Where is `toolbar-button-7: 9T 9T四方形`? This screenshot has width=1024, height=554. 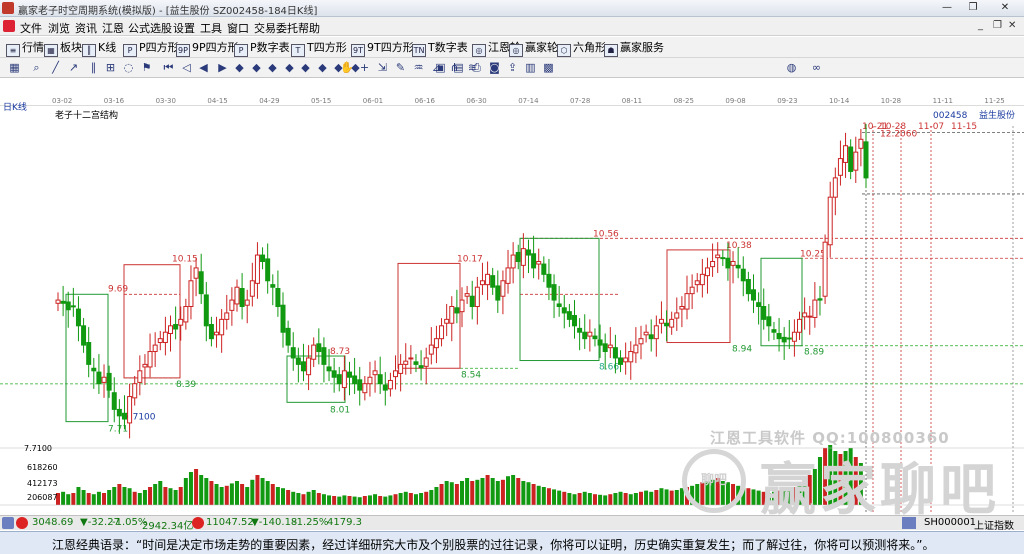 toolbar-button-7: 9T 9T四方形 is located at coordinates (382, 48).